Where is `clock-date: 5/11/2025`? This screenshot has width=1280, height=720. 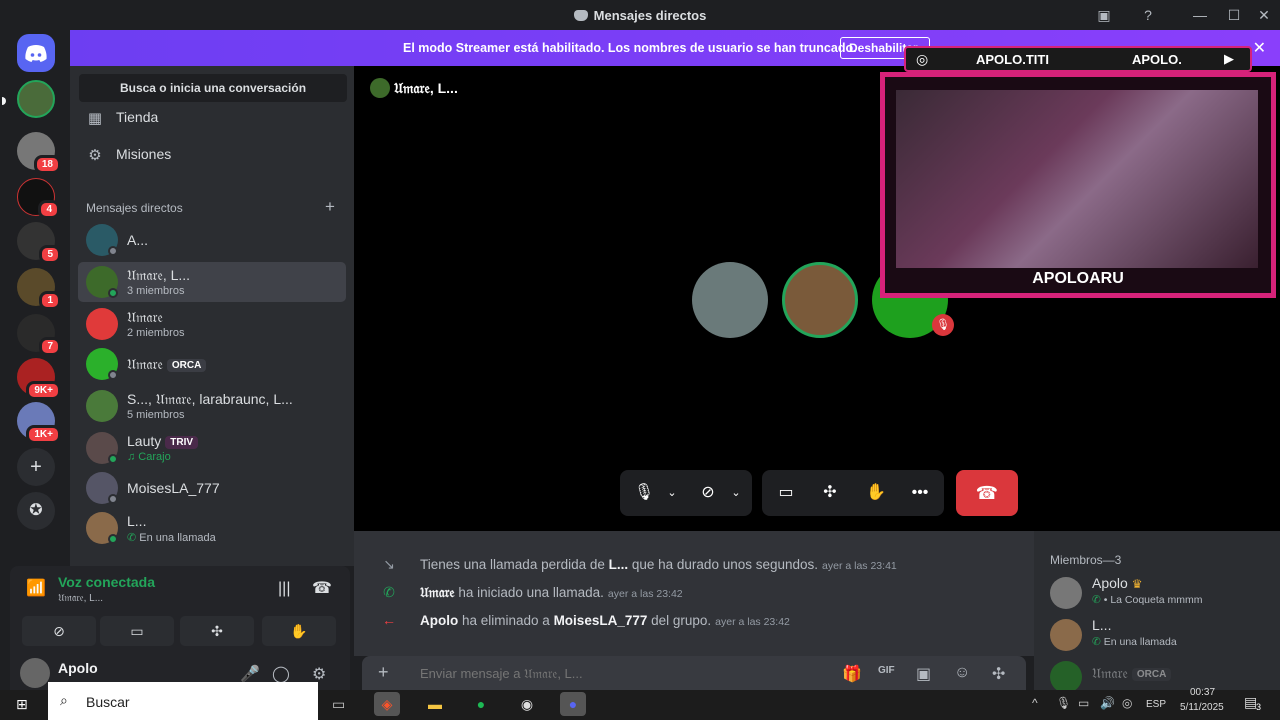 clock-date: 5/11/2025 is located at coordinates (1202, 707).